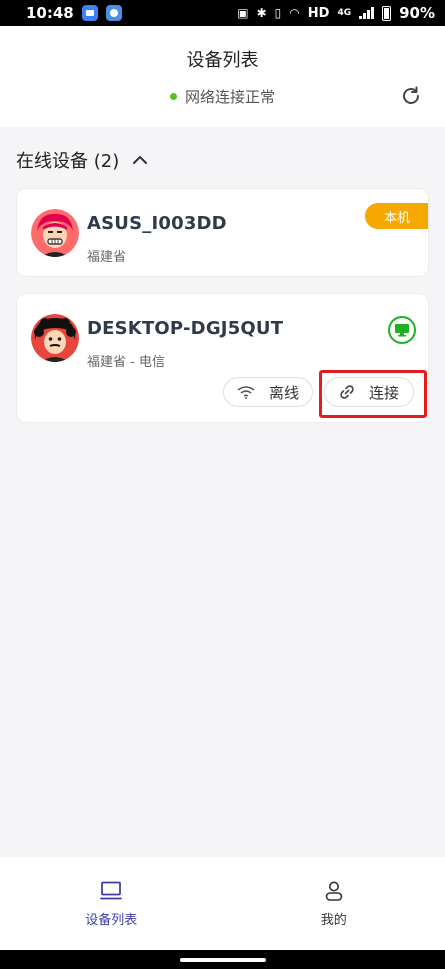 This screenshot has width=445, height=969. Describe the element at coordinates (173, 96) in the screenshot. I see `status-dot-icon` at that location.